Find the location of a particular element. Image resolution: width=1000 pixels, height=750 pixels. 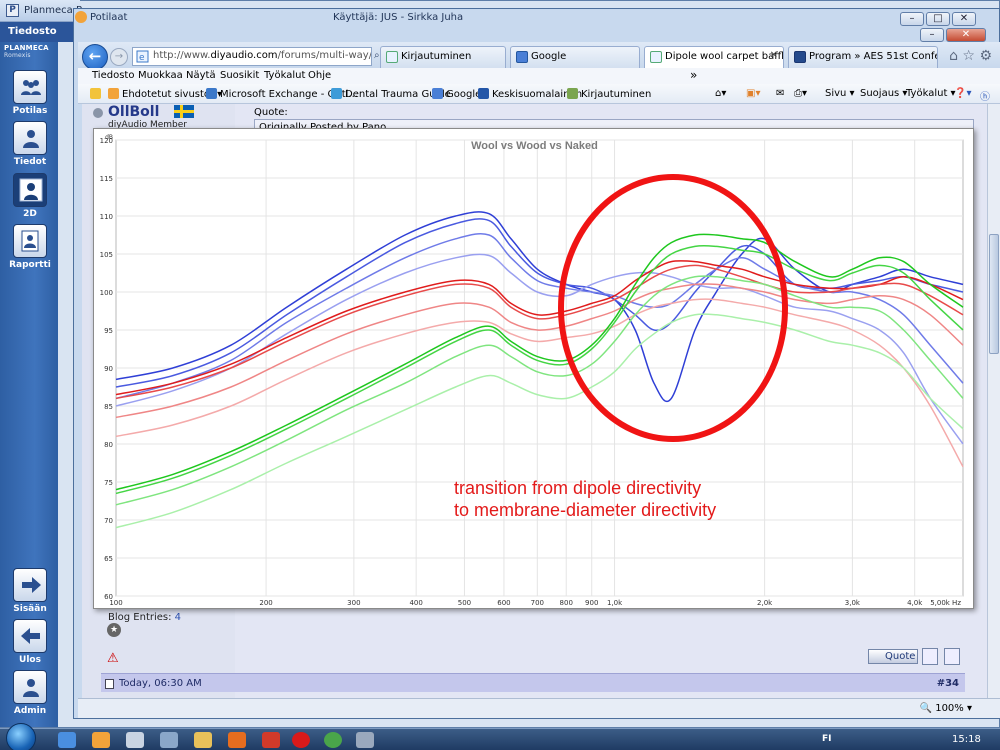

forward-button: → is located at coordinates (119, 57).